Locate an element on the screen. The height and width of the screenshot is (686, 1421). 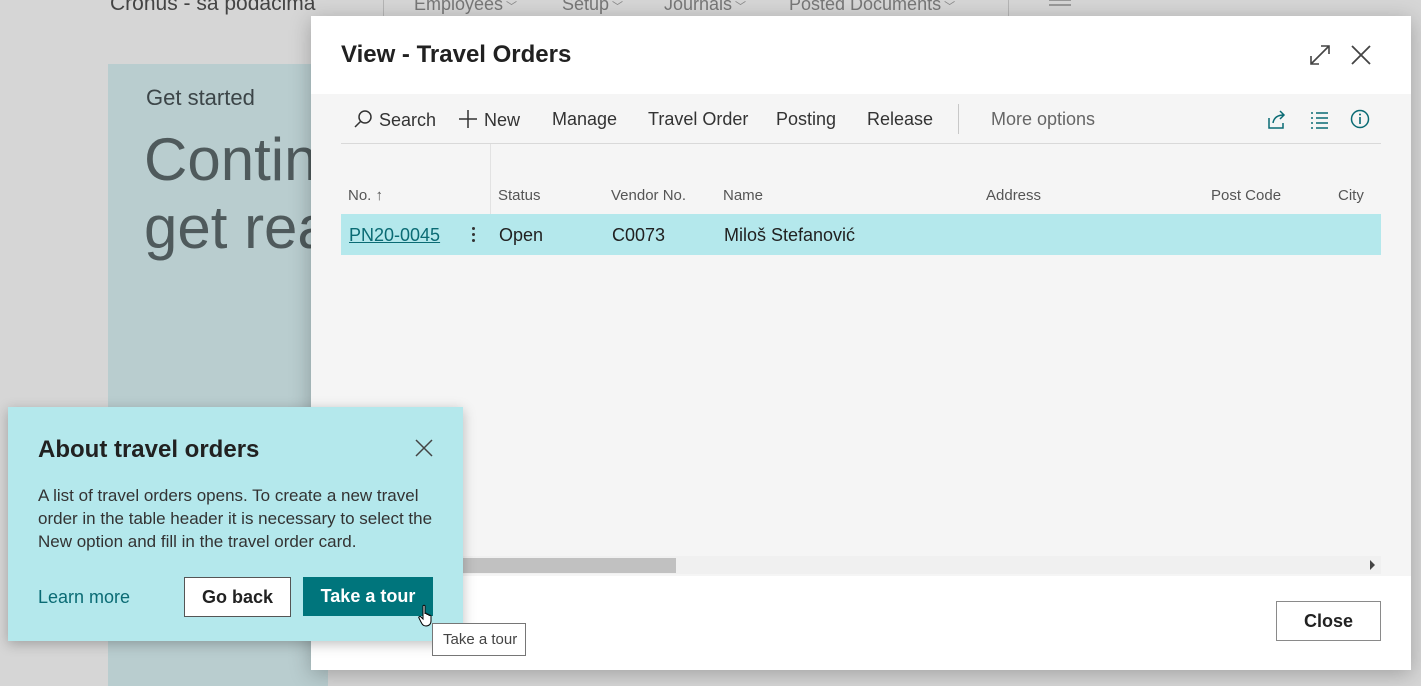
nav-posted-documents: Posted Documents ﹀ is located at coordinates (872, 7).